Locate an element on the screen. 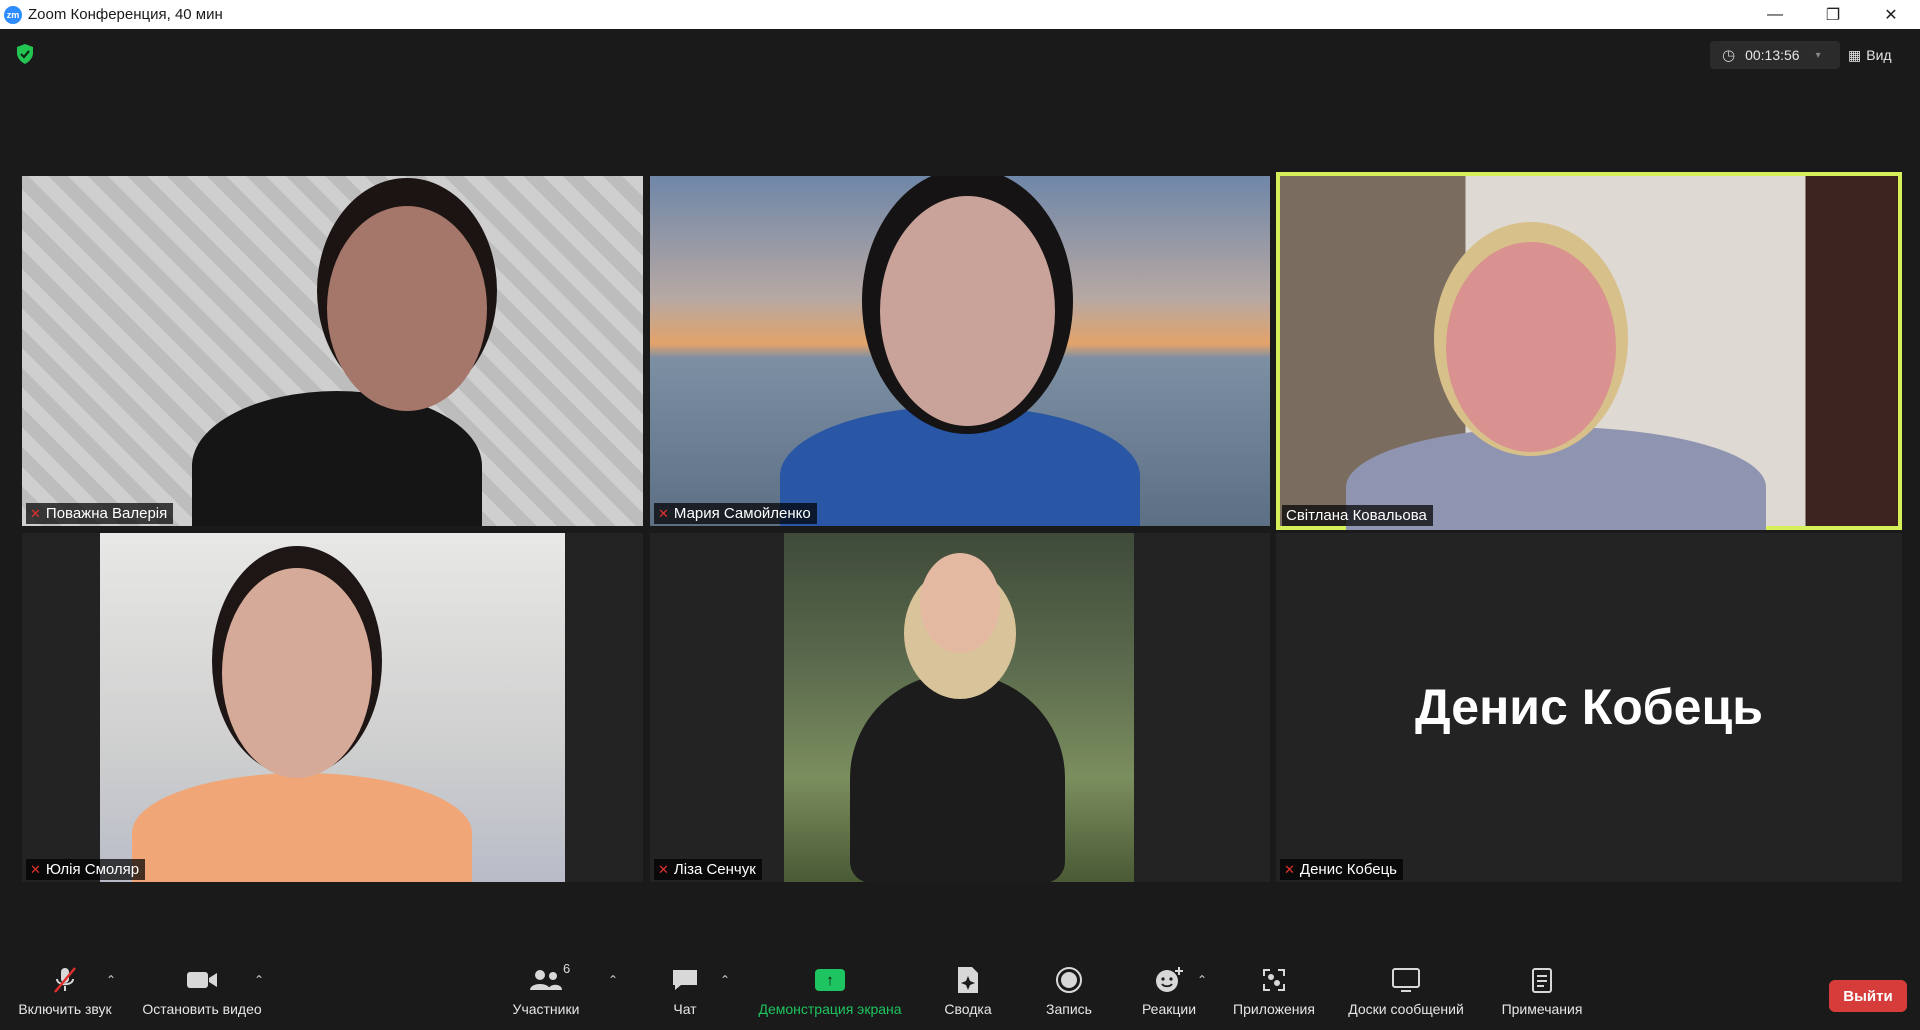 This screenshot has width=1920, height=1030. participant-big-name: Денис Кобець is located at coordinates (1589, 707).